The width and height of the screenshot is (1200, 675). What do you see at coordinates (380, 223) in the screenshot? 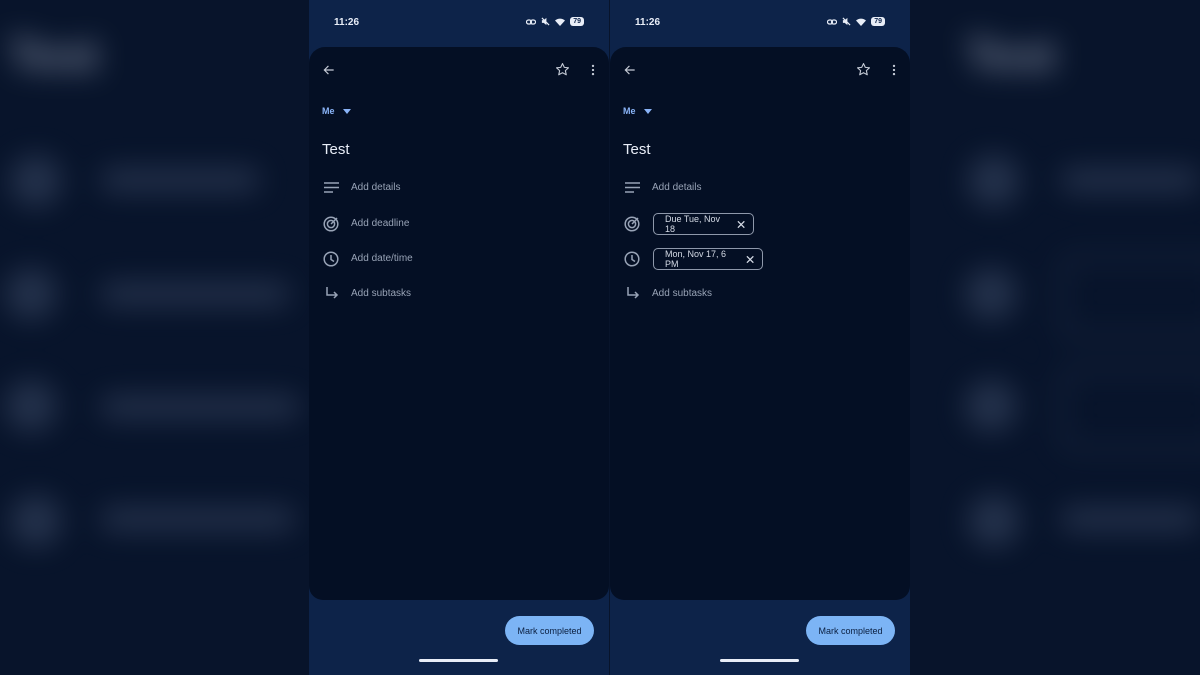
I see `add-deadline-row: Add deadline` at bounding box center [380, 223].